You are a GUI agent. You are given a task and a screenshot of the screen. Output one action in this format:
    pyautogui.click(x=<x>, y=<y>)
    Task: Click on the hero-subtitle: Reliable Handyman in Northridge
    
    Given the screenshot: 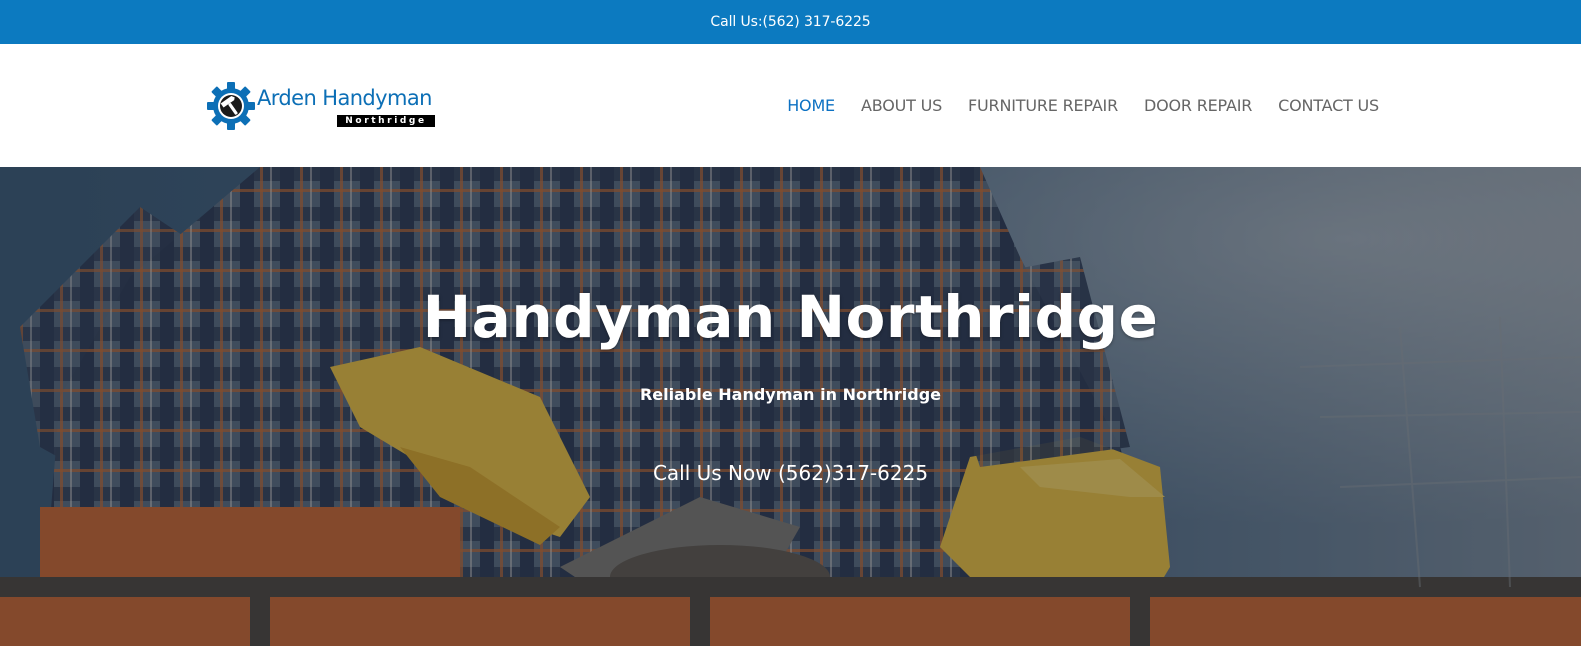 What is the action you would take?
    pyautogui.click(x=790, y=394)
    